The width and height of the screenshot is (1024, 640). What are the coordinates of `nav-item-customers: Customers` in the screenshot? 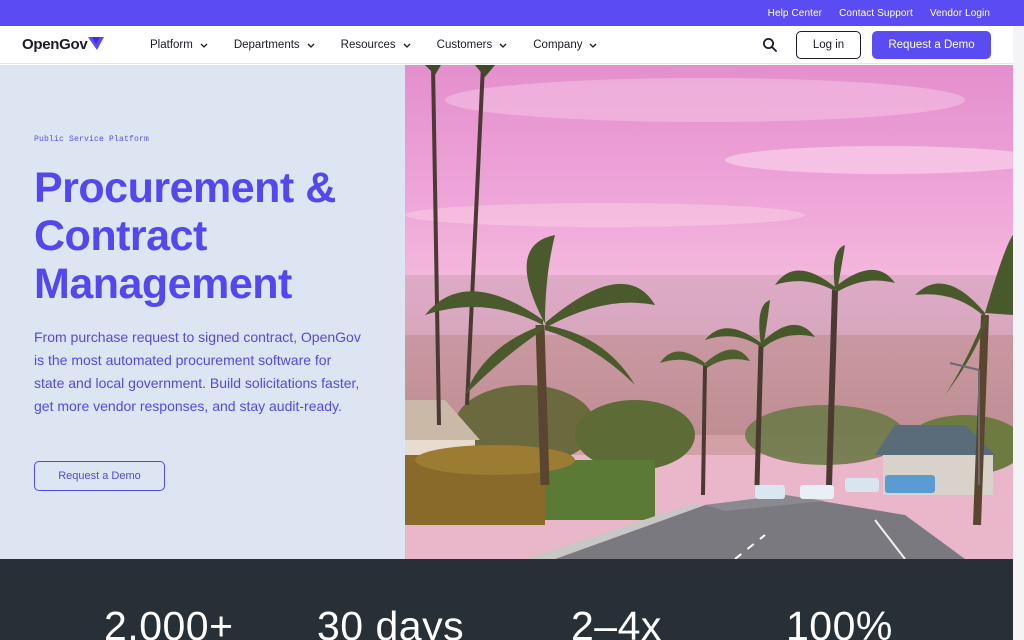 It's located at (472, 45).